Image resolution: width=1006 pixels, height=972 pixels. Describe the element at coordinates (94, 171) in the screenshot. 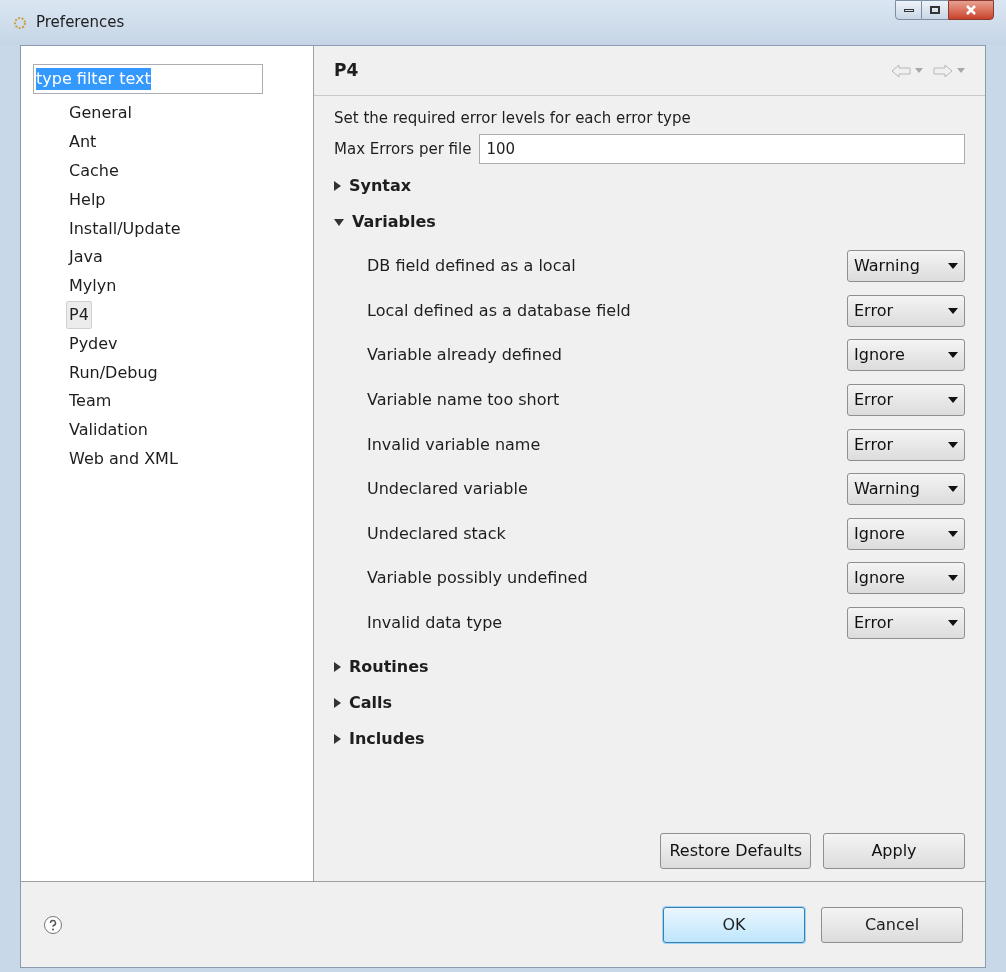

I see `sidebar-item: Cache` at that location.